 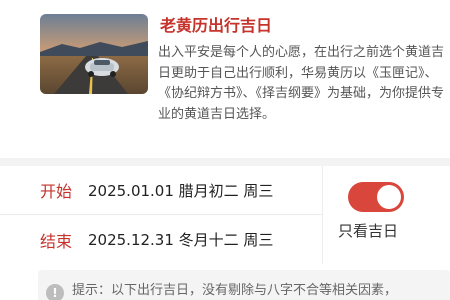 I want to click on end-date-row: 结束 2025.12.31 冬月十二 周三, so click(x=161, y=239).